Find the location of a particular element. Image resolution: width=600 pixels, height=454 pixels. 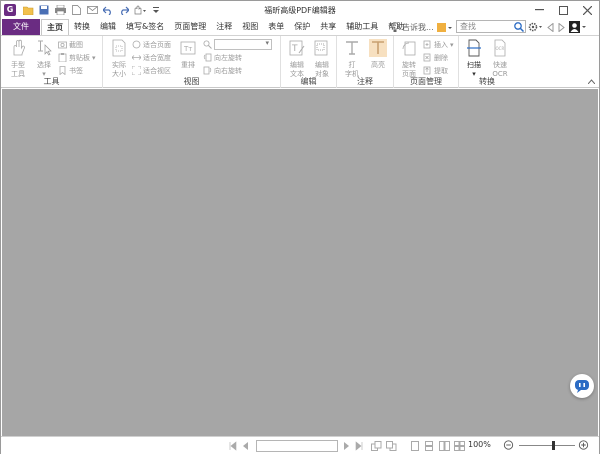

find-replace-icon is located at coordinates (444, 27).